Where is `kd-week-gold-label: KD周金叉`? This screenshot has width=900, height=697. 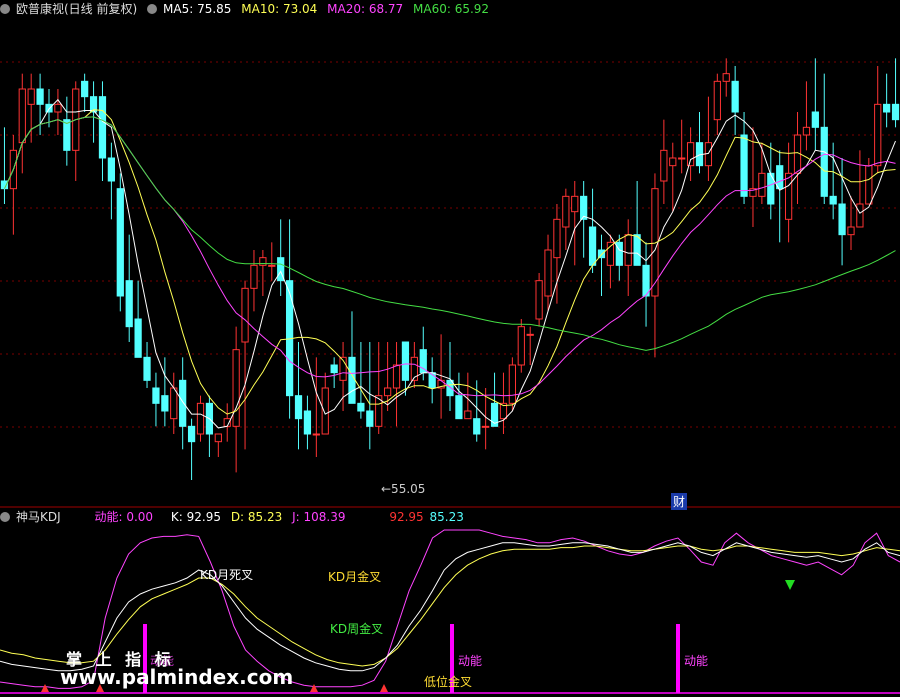 kd-week-gold-label: KD周金叉 is located at coordinates (357, 629).